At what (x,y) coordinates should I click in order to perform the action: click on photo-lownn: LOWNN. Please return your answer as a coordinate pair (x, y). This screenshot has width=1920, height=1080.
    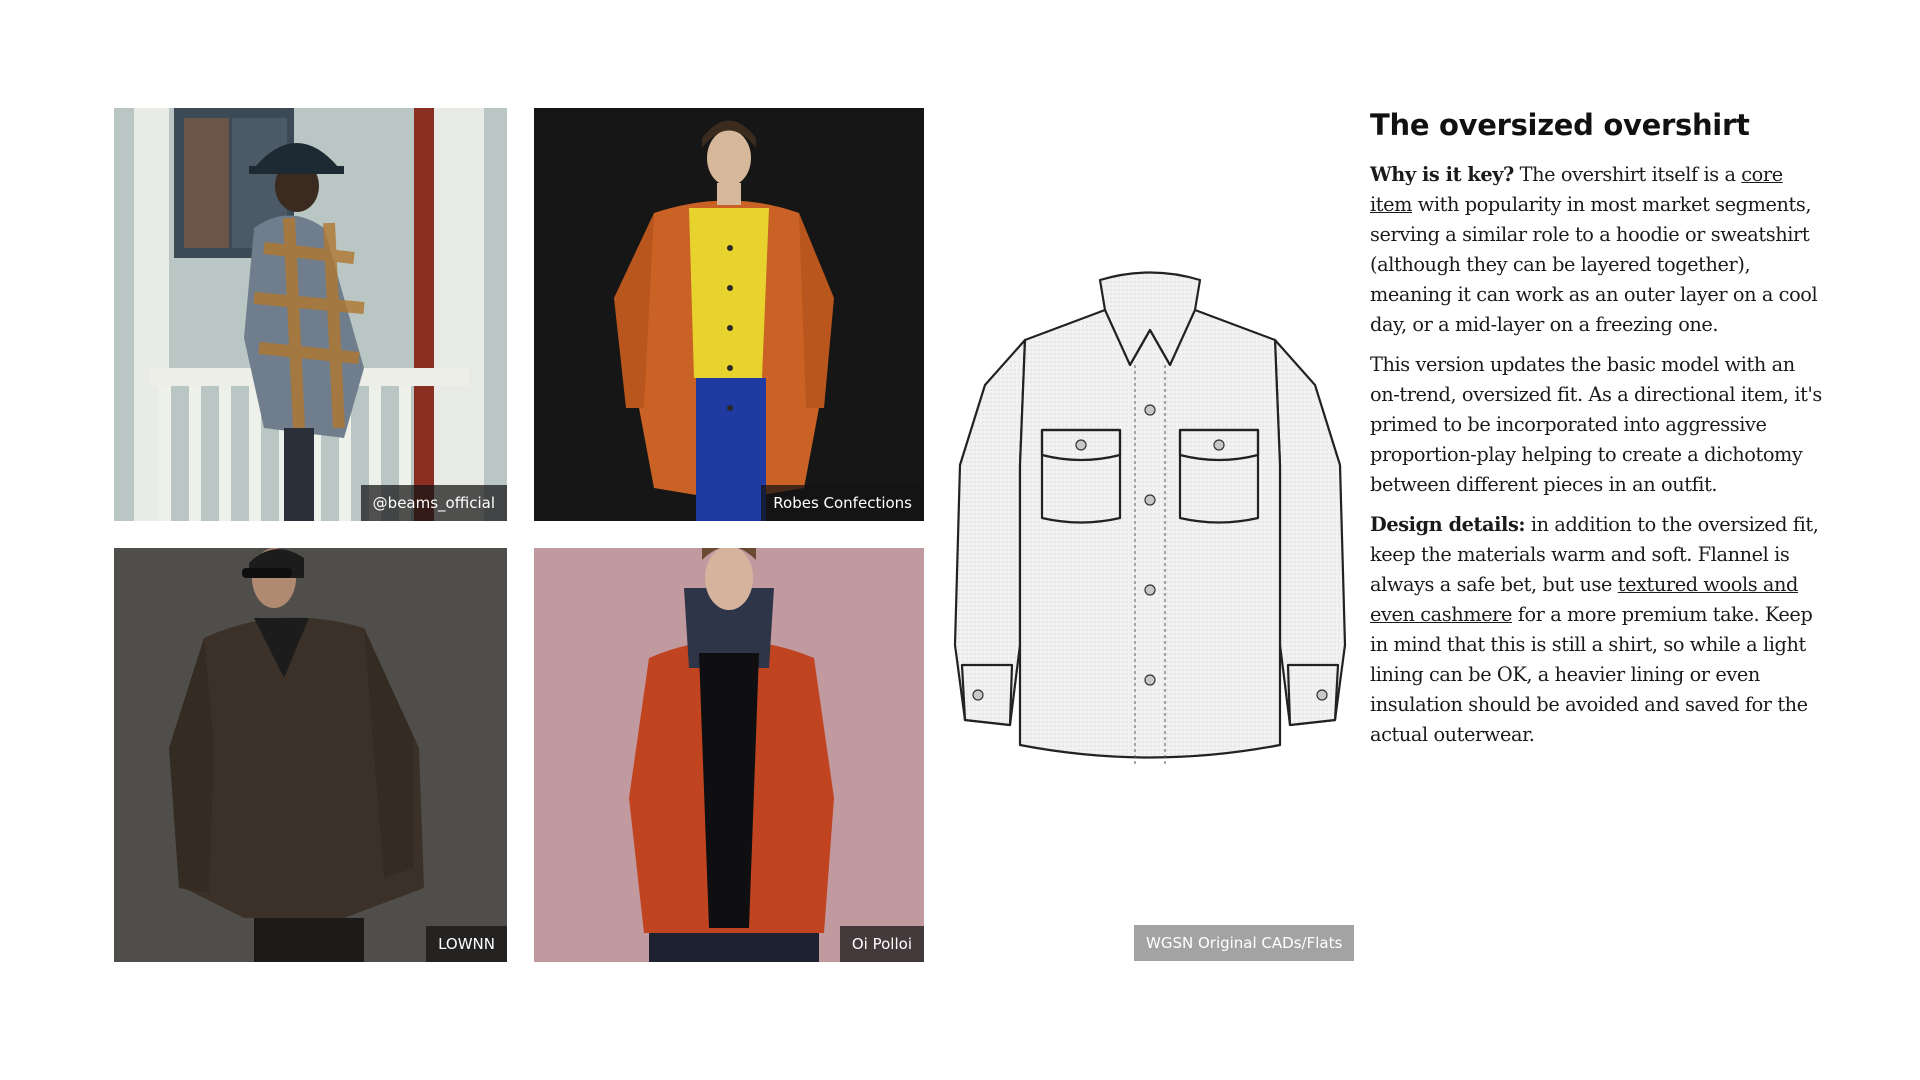
    Looking at the image, I should click on (310, 755).